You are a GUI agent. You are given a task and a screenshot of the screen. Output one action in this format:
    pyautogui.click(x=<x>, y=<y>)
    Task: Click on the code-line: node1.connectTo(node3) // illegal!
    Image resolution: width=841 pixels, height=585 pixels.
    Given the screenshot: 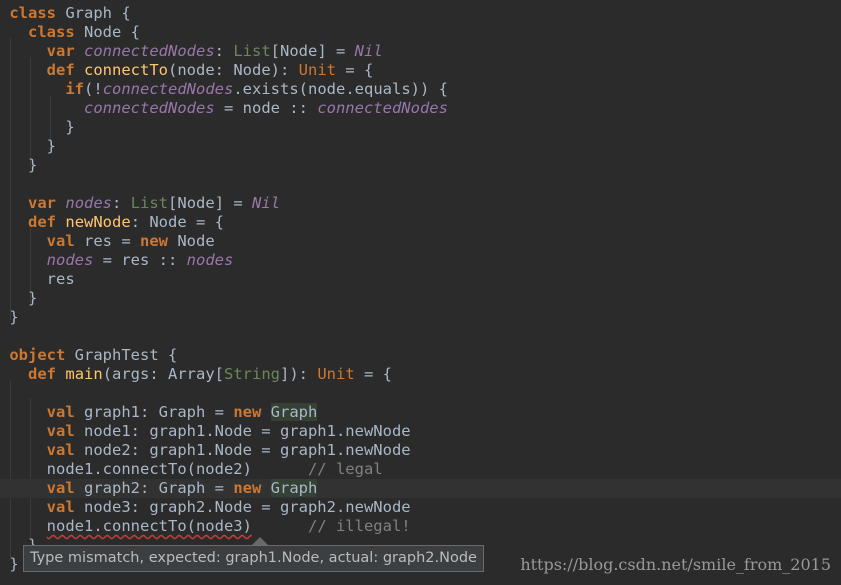 What is the action you would take?
    pyautogui.click(x=420, y=526)
    